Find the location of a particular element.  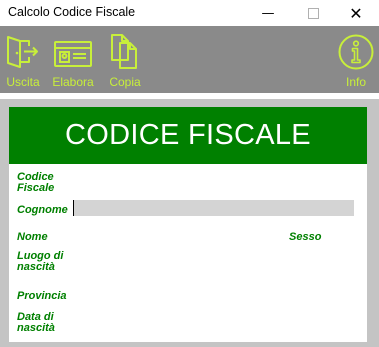

maximize-icon is located at coordinates (313, 13).